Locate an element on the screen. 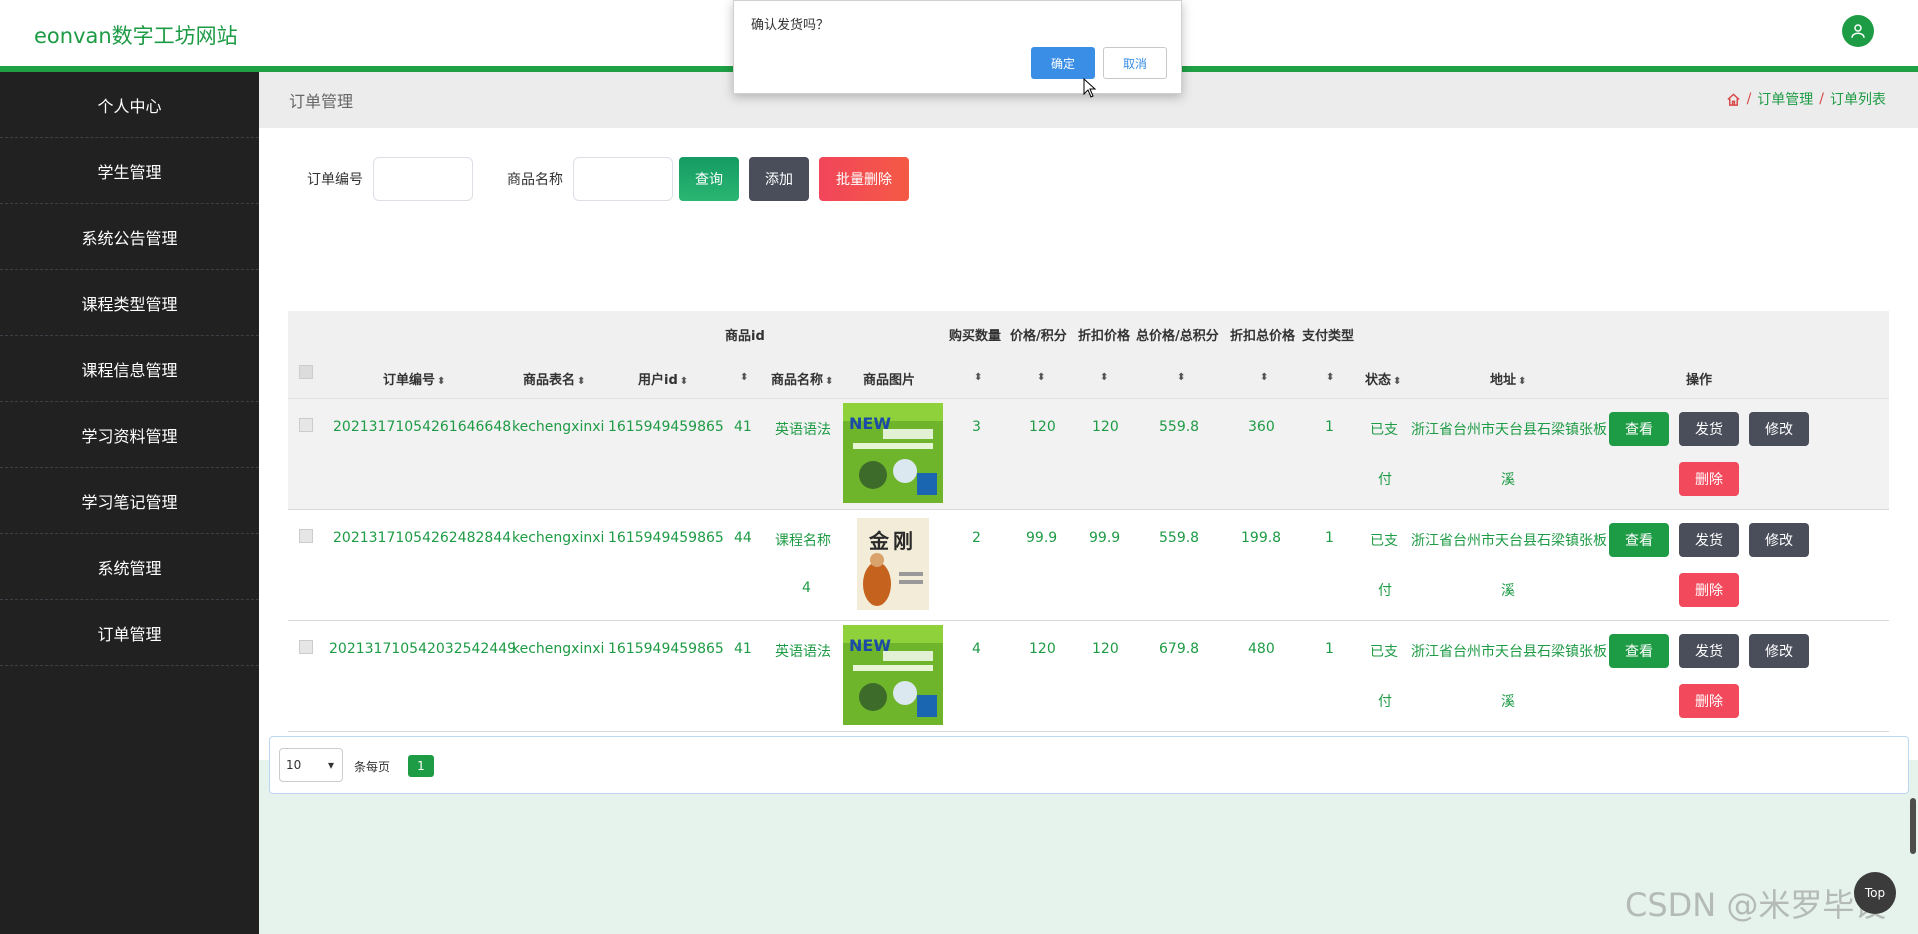  header-discount-price-sort: ⬍ is located at coordinates (1103, 376).